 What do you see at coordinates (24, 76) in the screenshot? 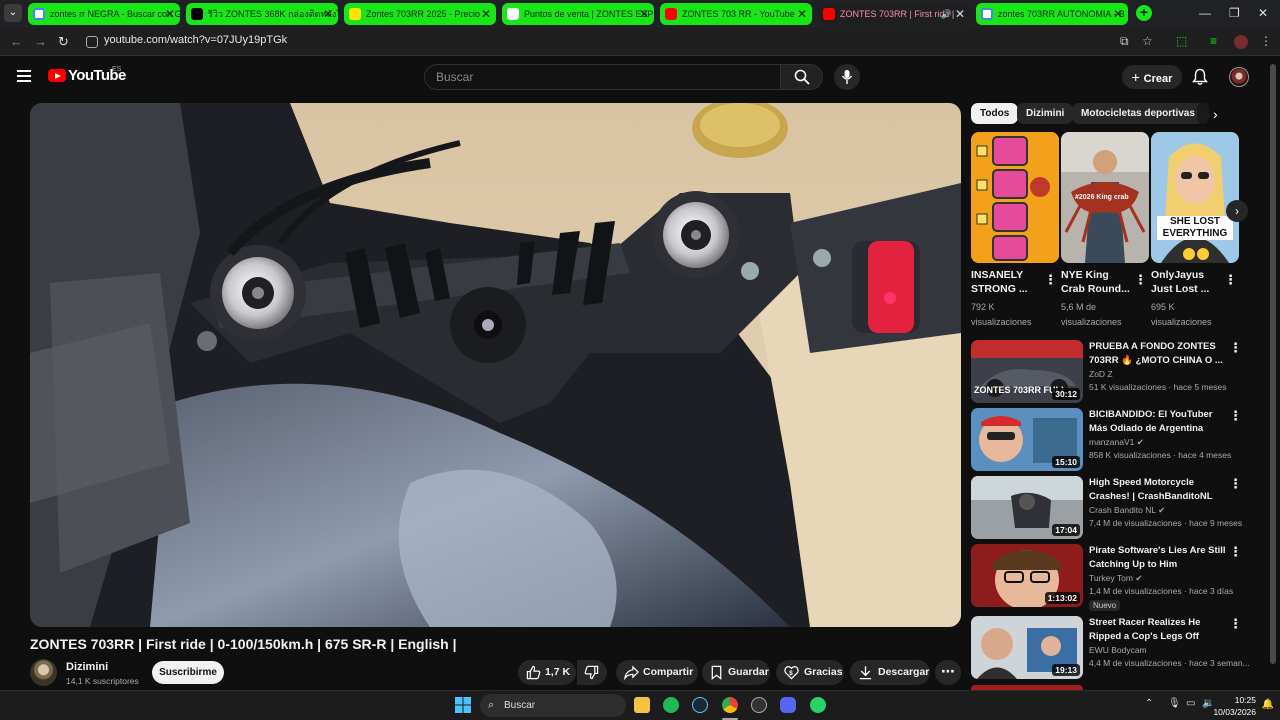
I see `menu-hamburger-icon` at bounding box center [24, 76].